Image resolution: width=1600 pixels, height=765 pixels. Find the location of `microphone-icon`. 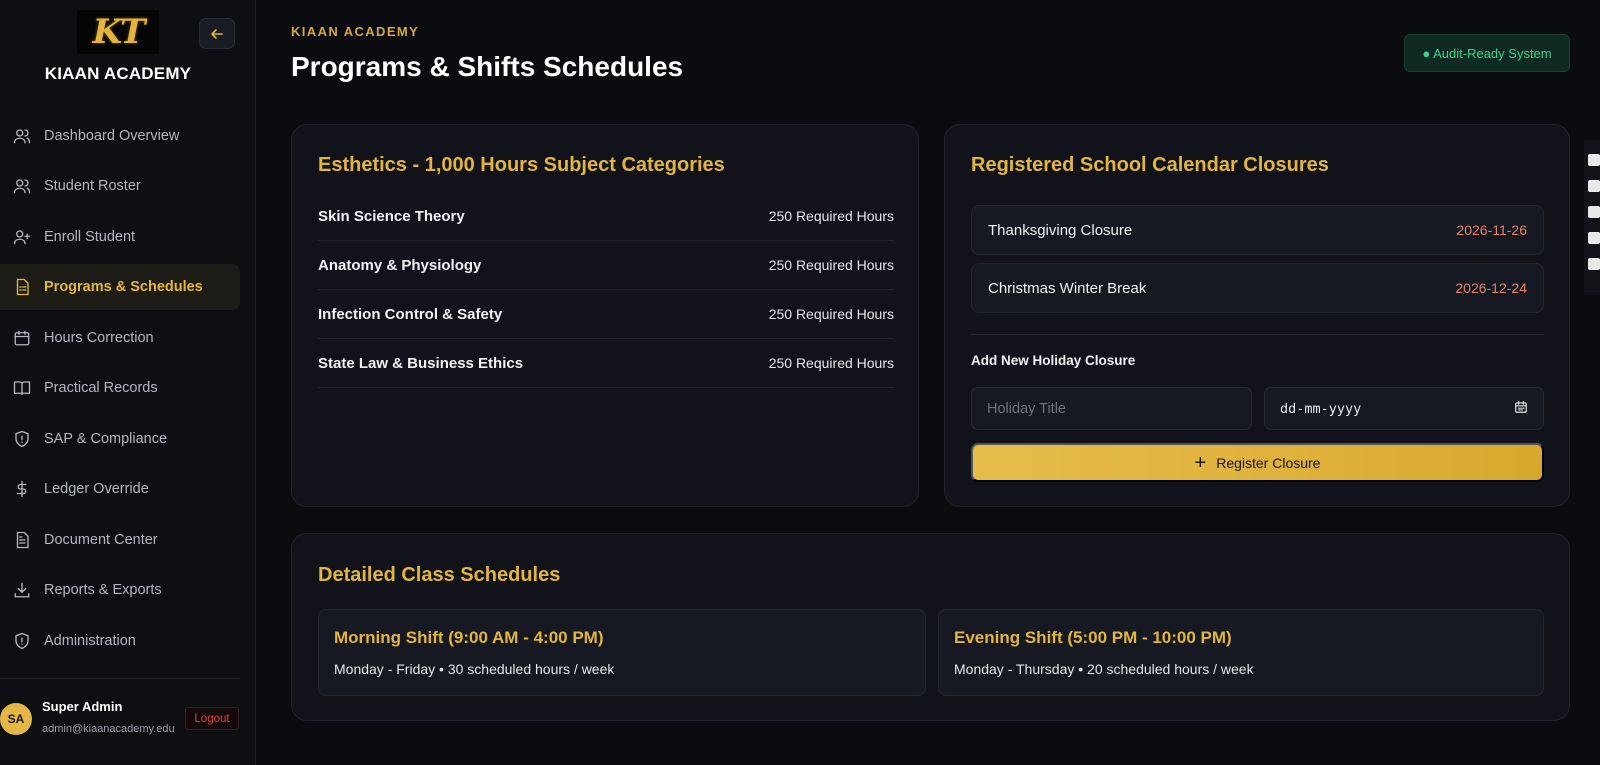

microphone-icon is located at coordinates (1594, 212).